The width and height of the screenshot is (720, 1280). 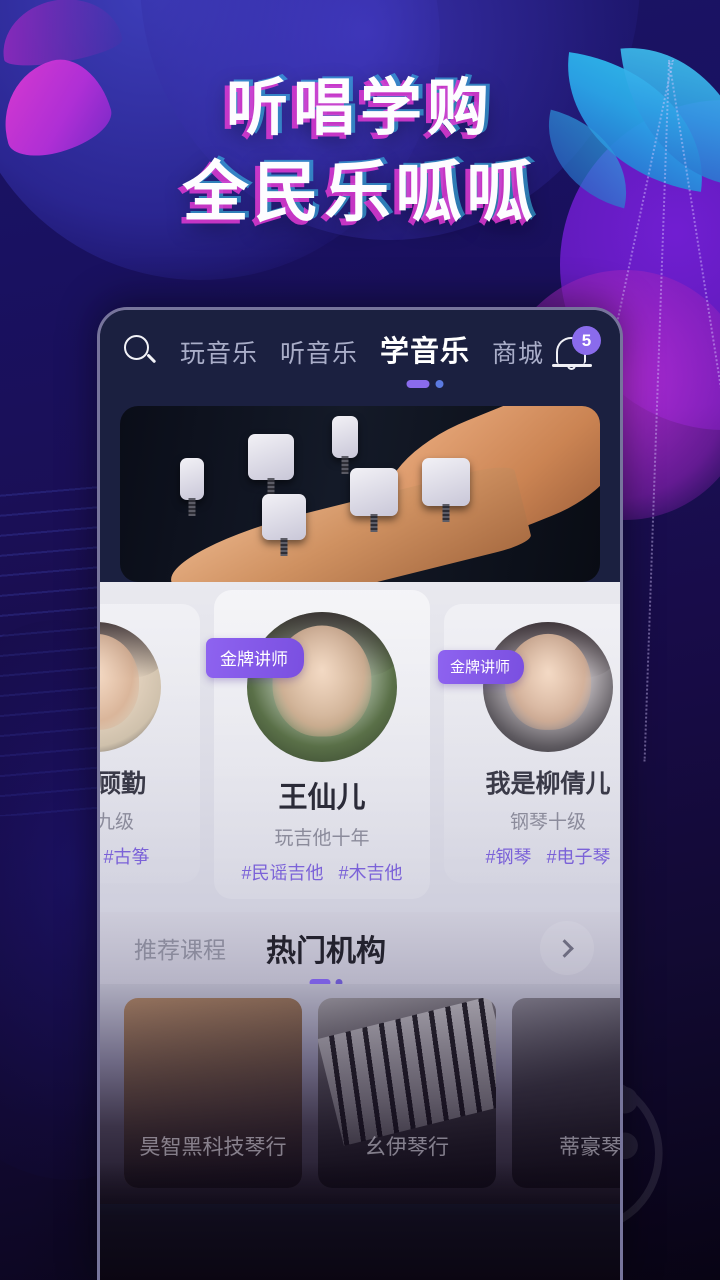 I want to click on teacher-tag-2a: #民谣吉他, so click(x=282, y=873).